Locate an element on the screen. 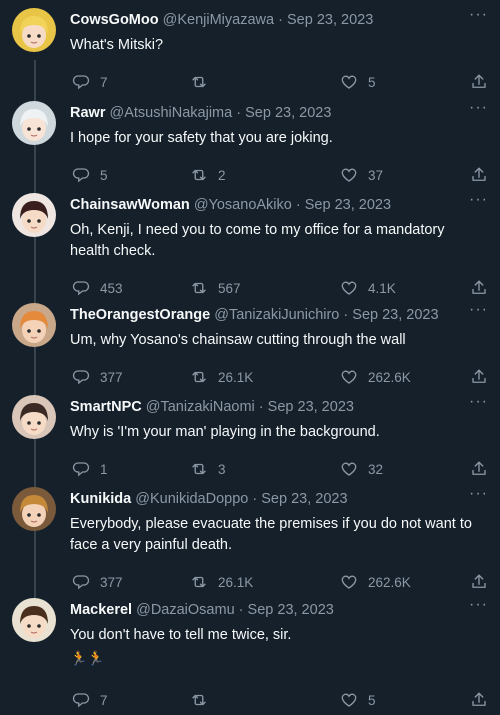  reply-count: 5 is located at coordinates (104, 175).